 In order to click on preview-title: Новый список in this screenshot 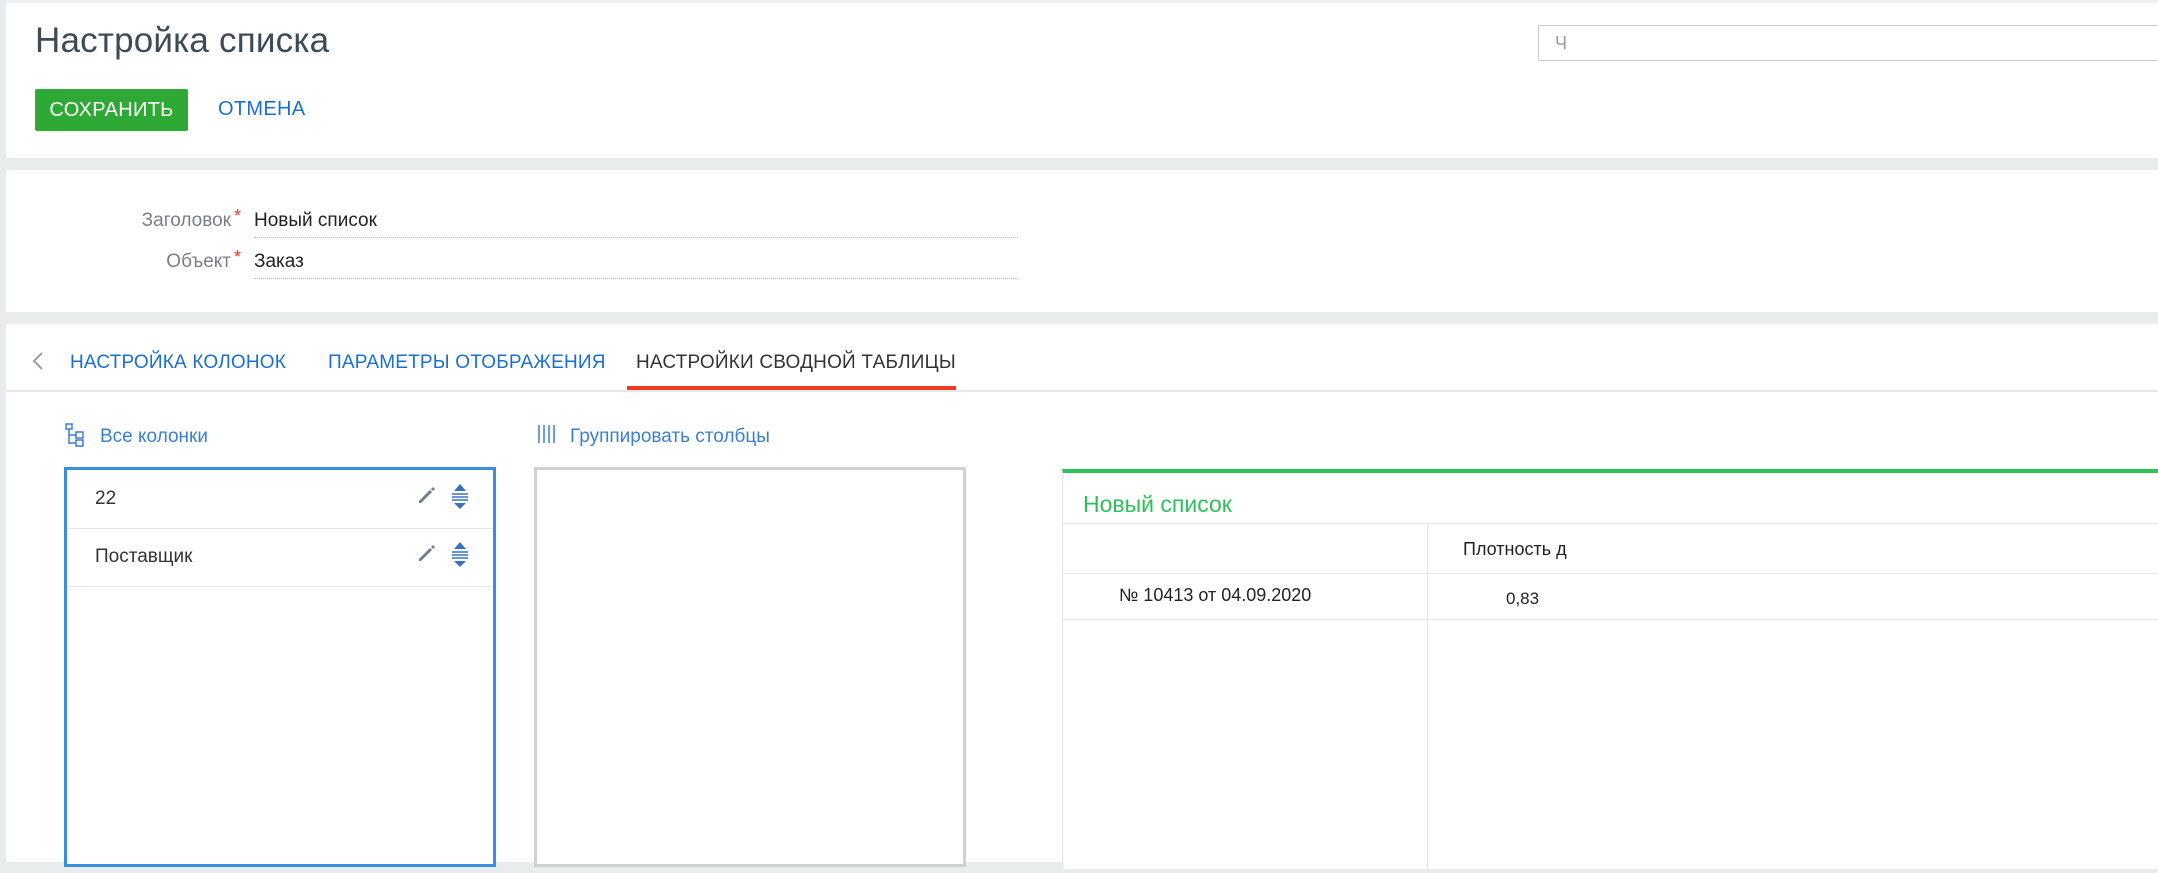, I will do `click(1157, 504)`.